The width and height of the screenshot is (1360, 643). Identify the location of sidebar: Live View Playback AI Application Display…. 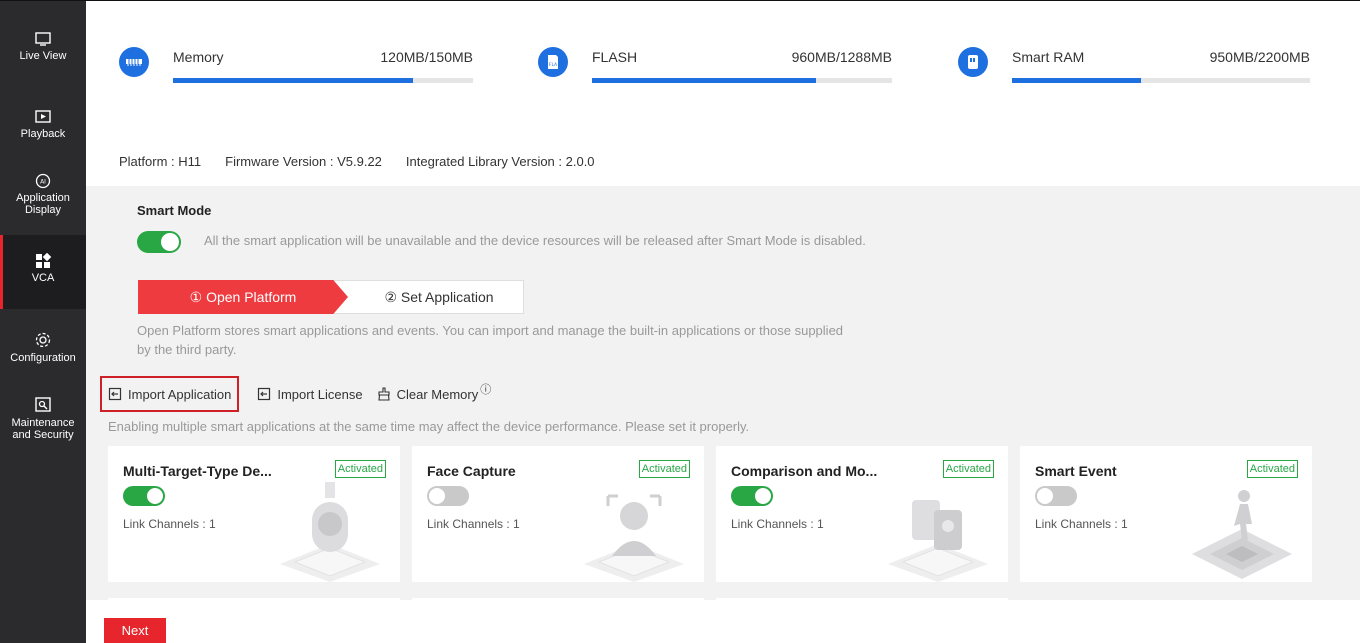
(43, 321).